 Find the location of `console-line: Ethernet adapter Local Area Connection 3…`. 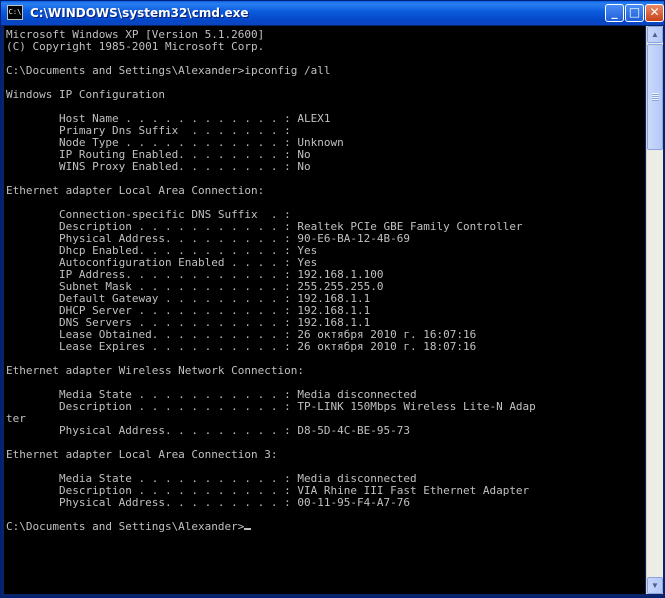

console-line: Ethernet adapter Local Area Connection 3… is located at coordinates (142, 454).